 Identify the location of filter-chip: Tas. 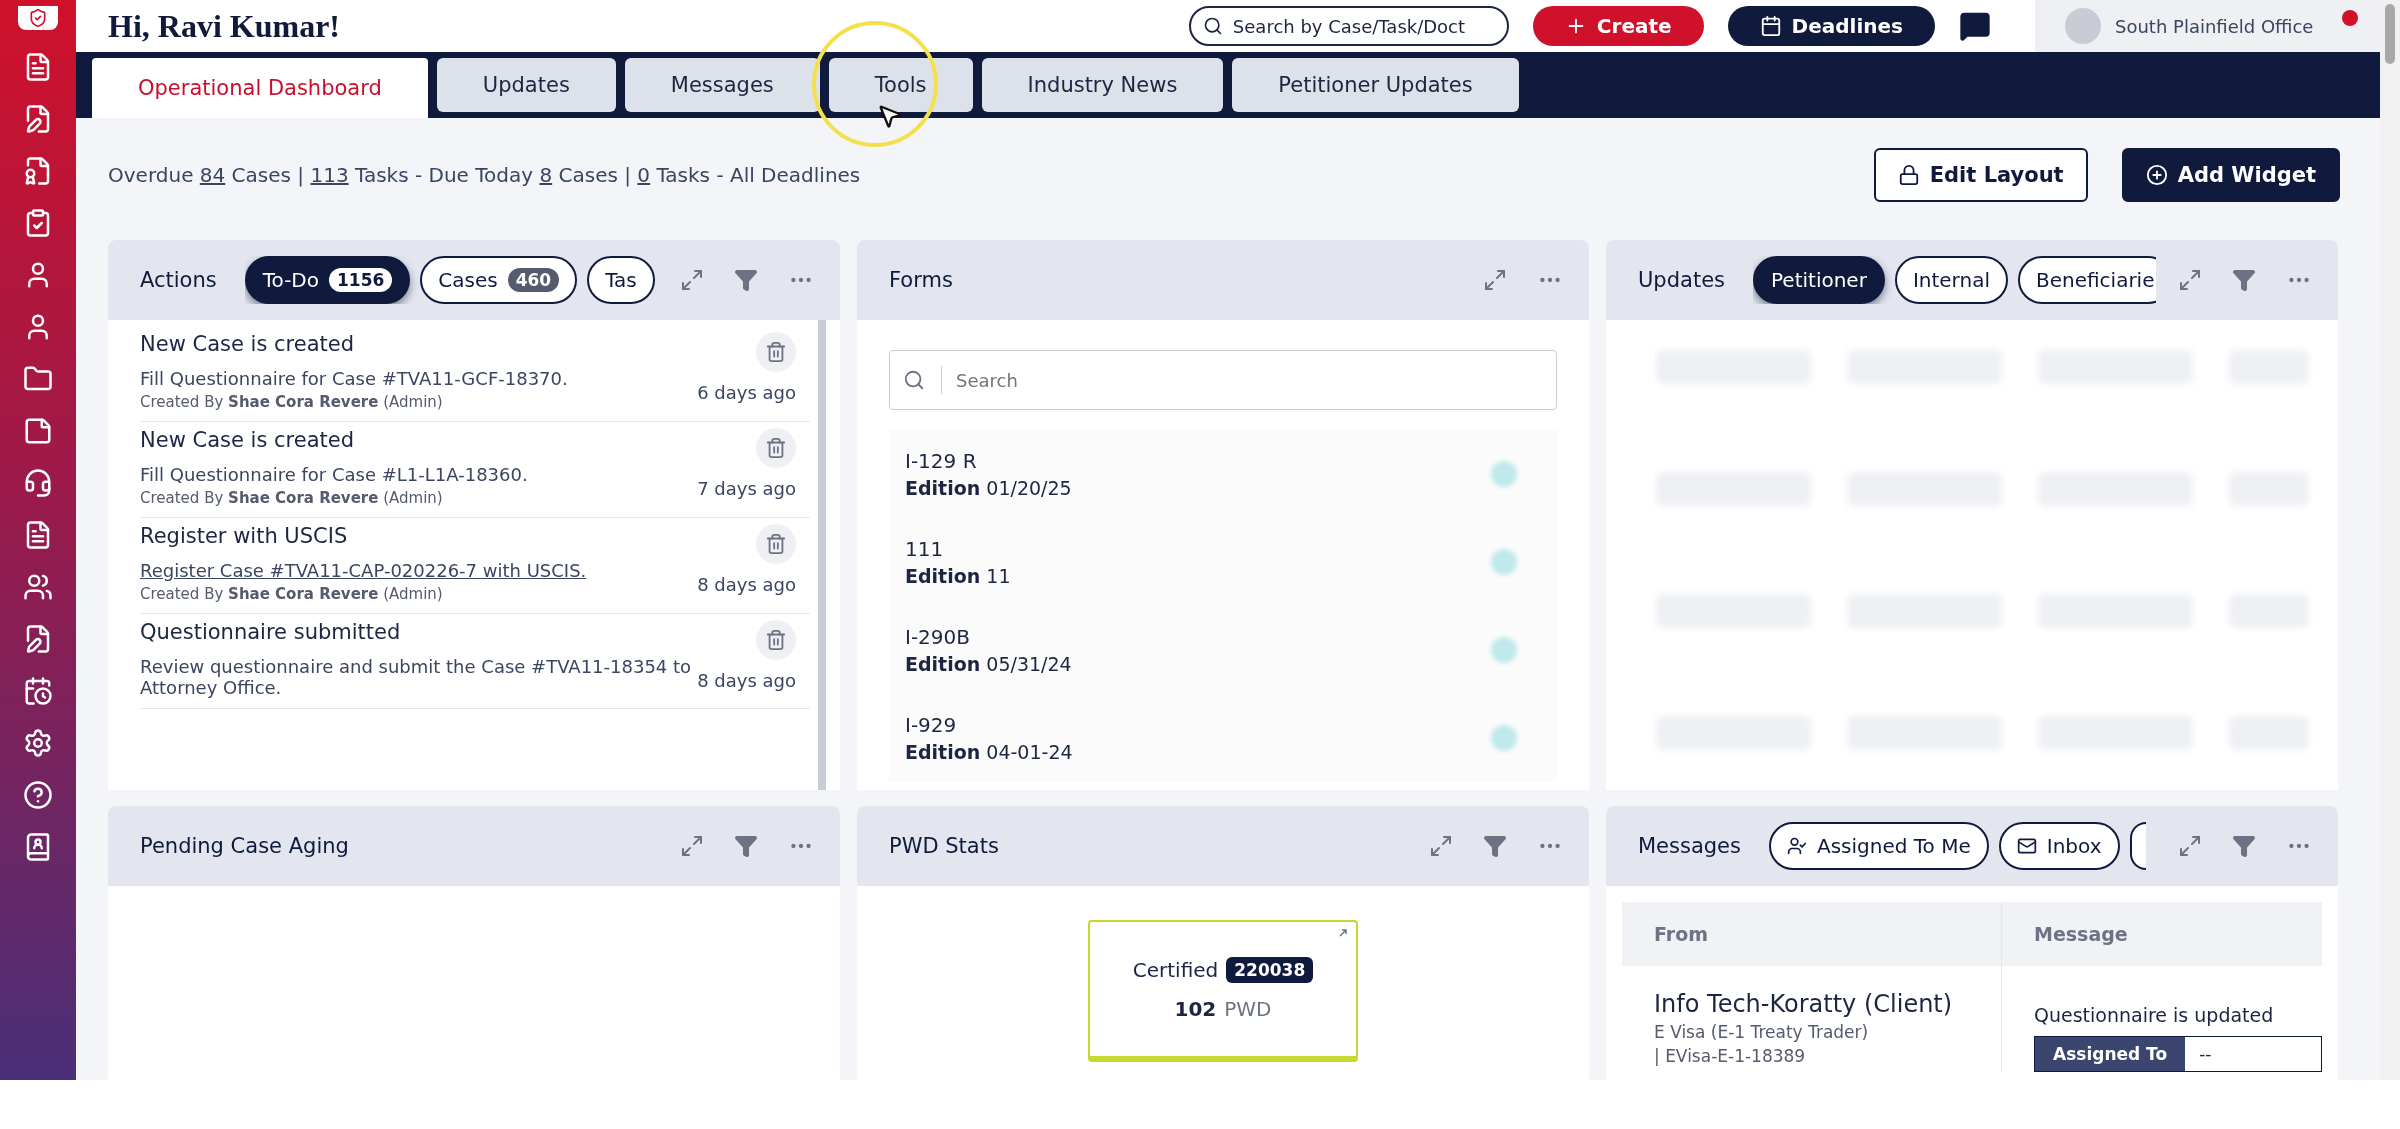
(621, 280).